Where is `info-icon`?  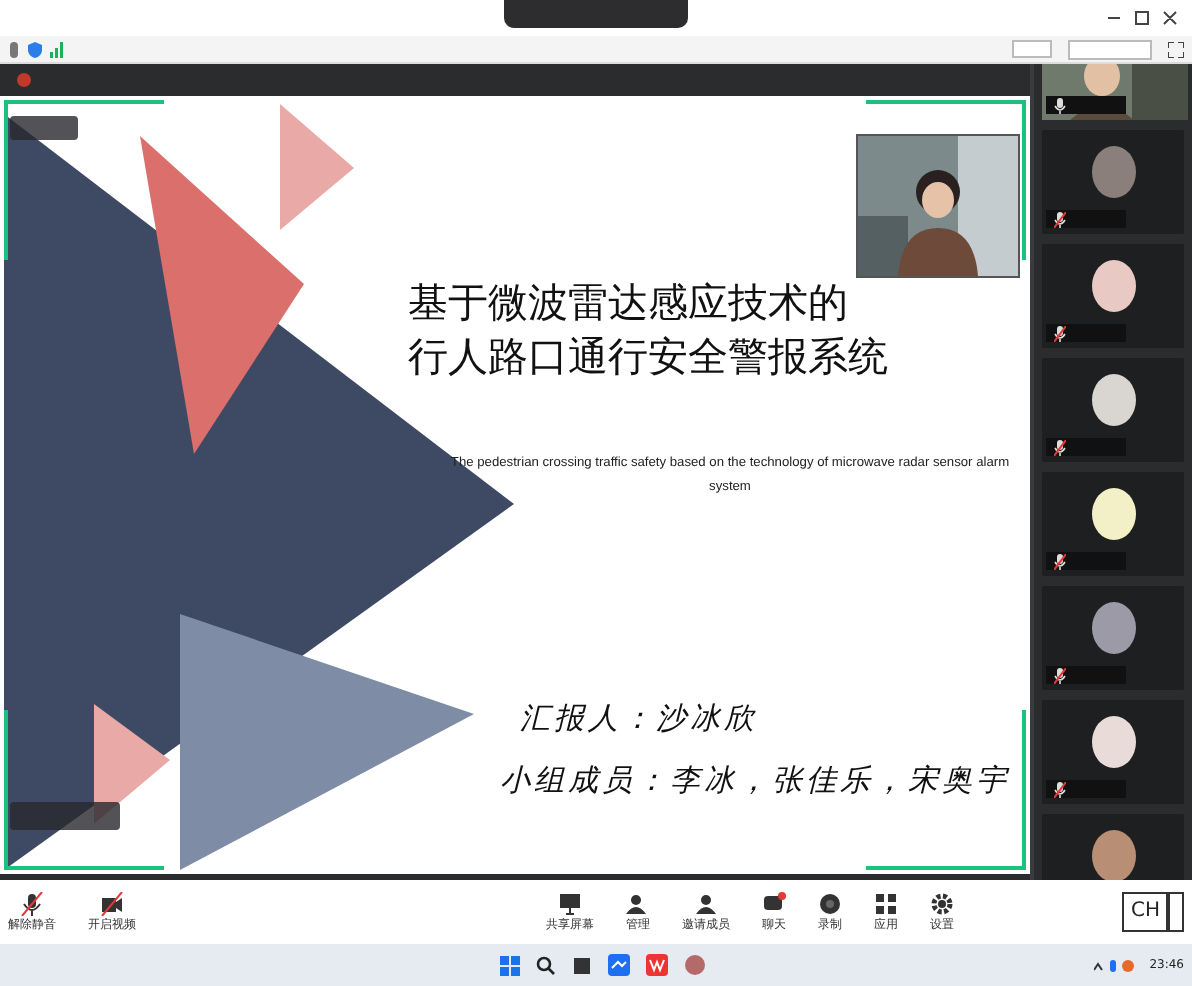
info-icon is located at coordinates (14, 49).